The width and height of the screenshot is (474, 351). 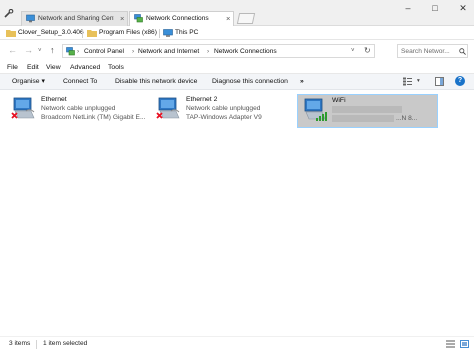 What do you see at coordinates (9, 13) in the screenshot?
I see `wrench-icon` at bounding box center [9, 13].